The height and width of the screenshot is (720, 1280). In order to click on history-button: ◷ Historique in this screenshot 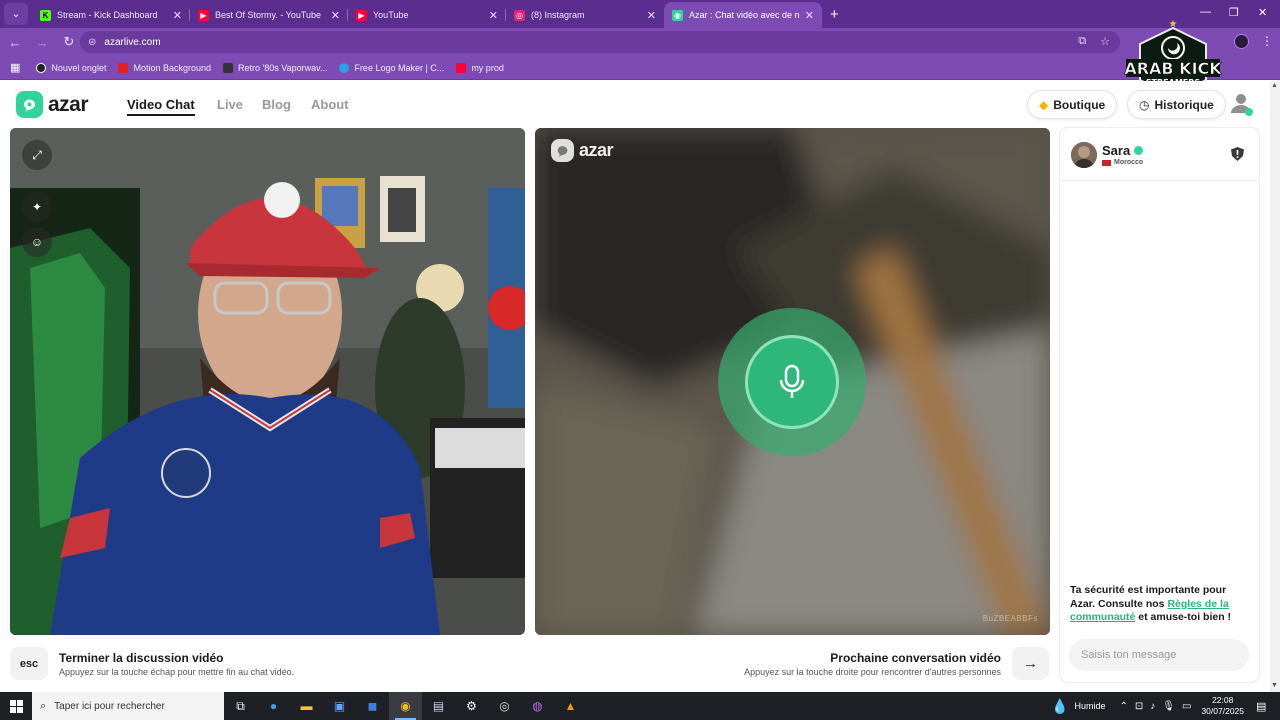, I will do `click(1176, 104)`.